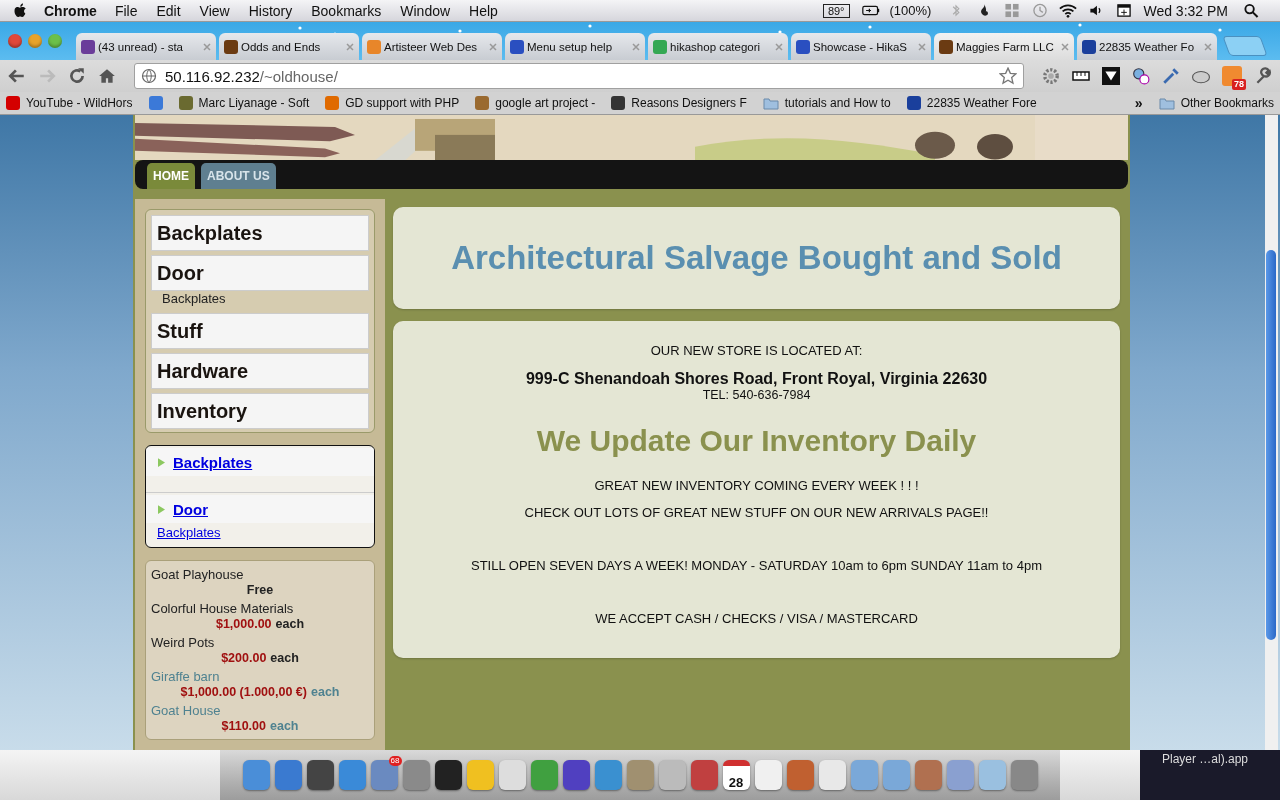 Image resolution: width=1280 pixels, height=800 pixels. Describe the element at coordinates (69, 103) in the screenshot. I see `bookmark-item: YouTube - WildHors` at that location.